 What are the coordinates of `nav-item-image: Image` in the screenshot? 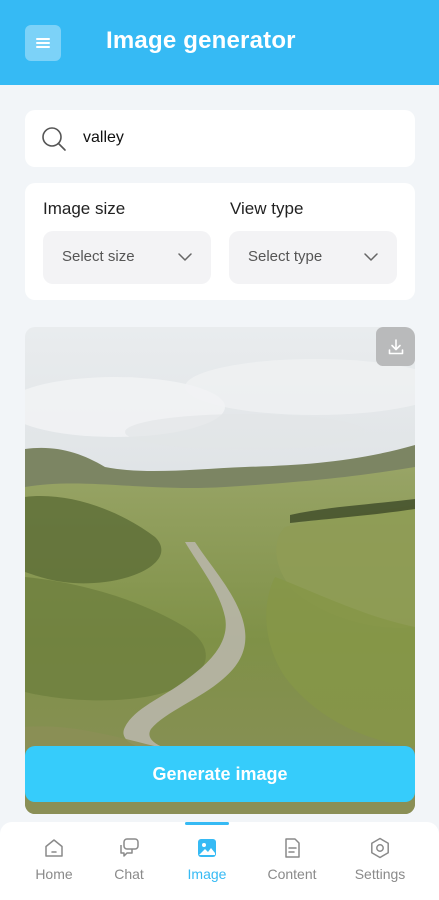 It's located at (207, 861).